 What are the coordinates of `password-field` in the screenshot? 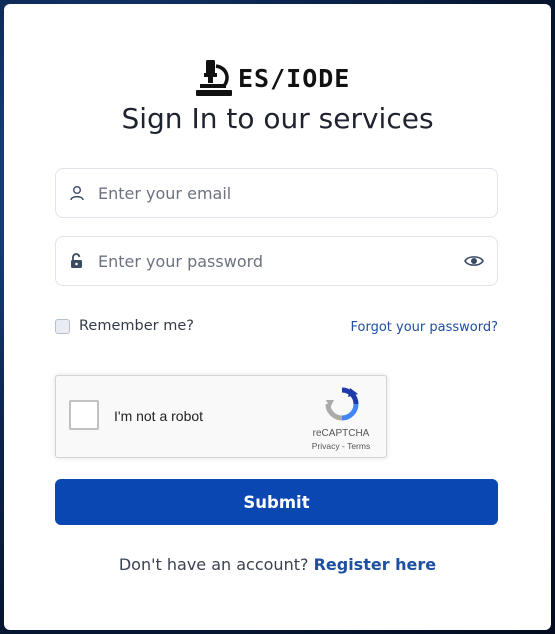 It's located at (276, 261).